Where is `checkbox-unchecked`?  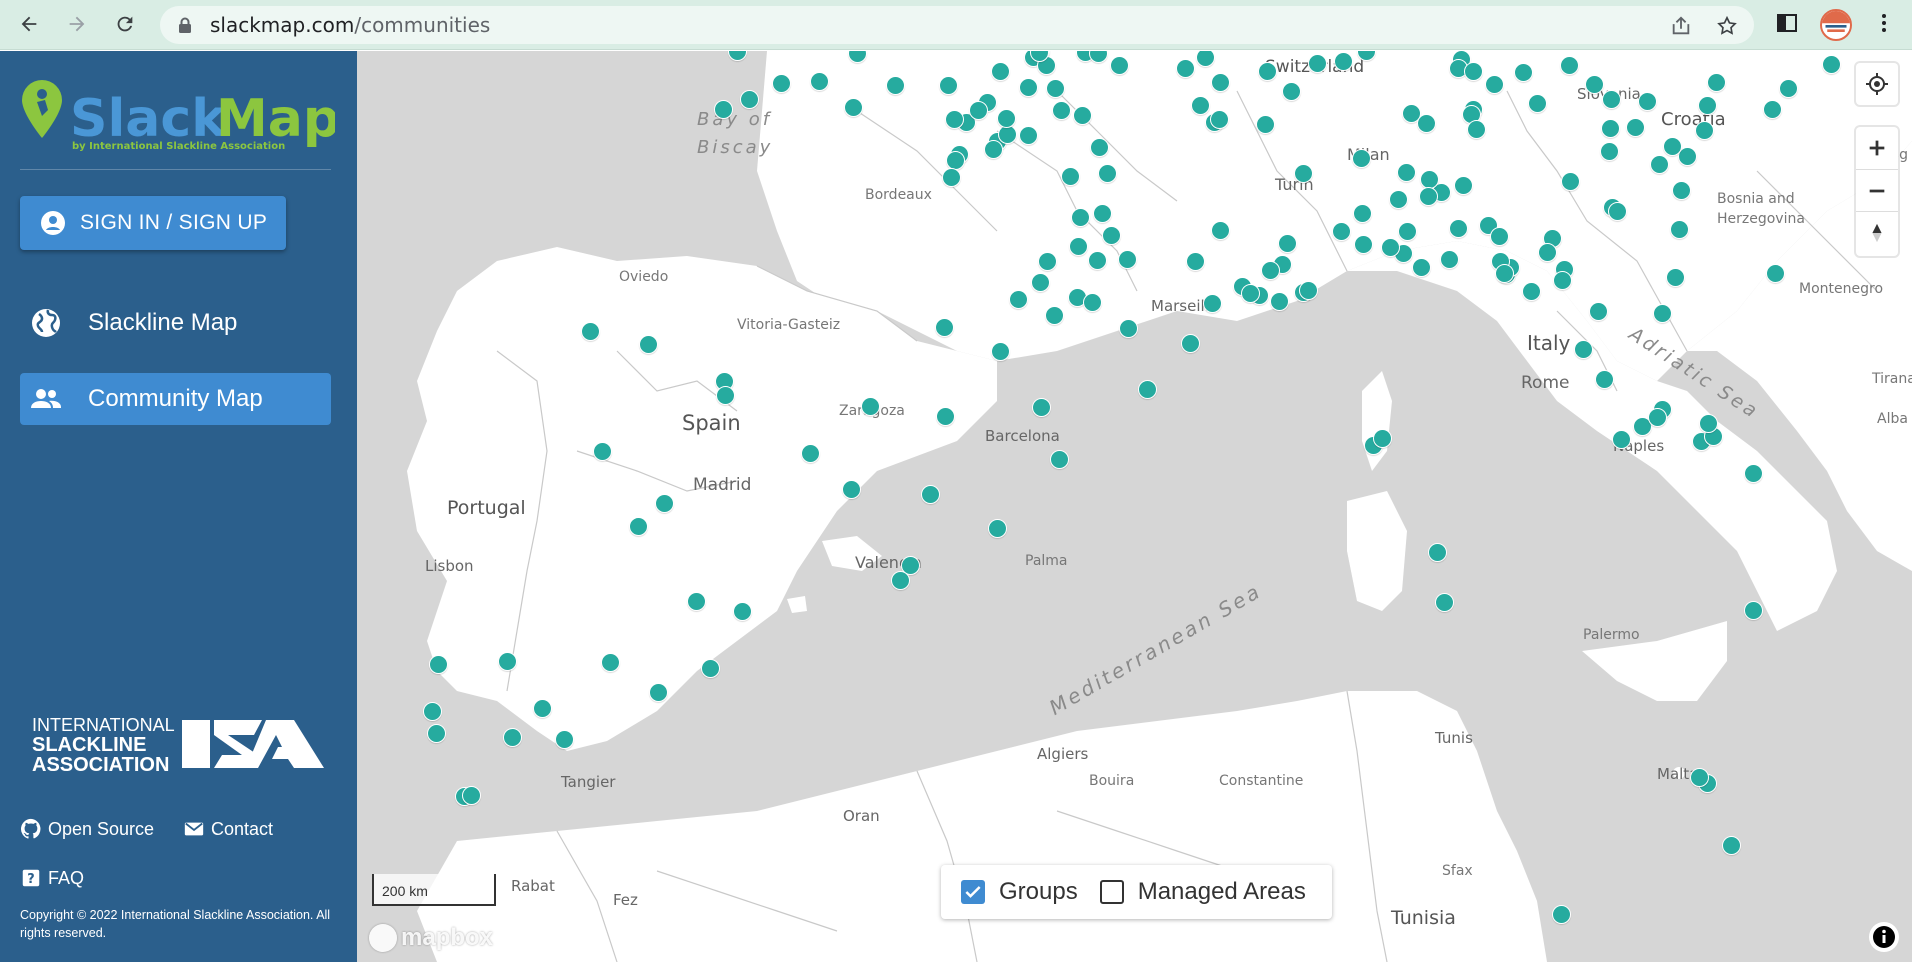 checkbox-unchecked is located at coordinates (1111, 892).